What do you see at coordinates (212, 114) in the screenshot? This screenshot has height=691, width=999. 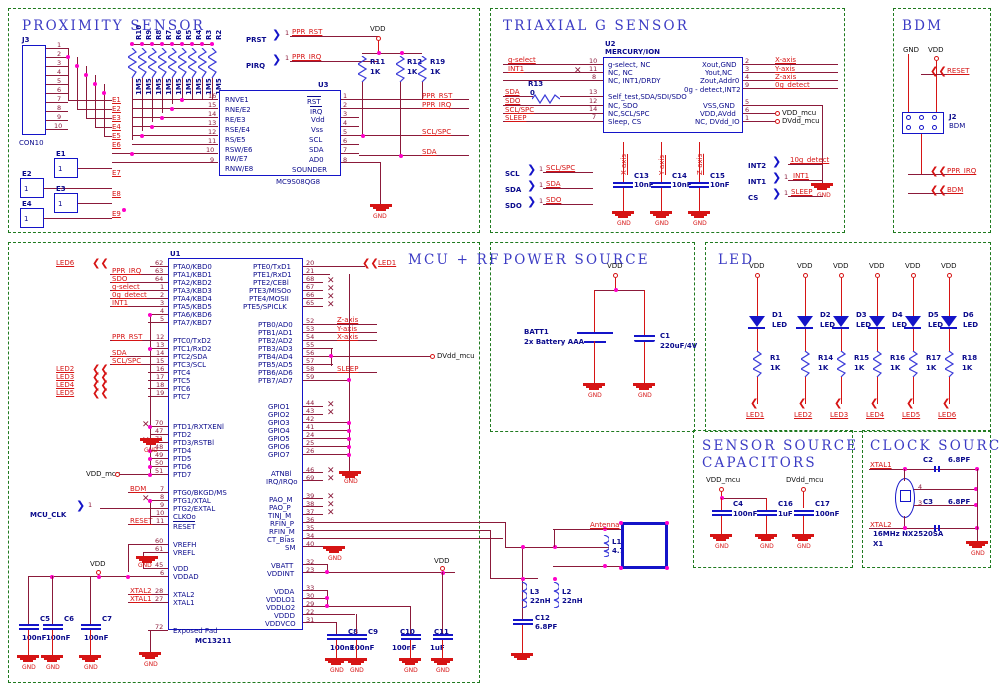 I see `u3-pinnum-14: 14` at bounding box center [212, 114].